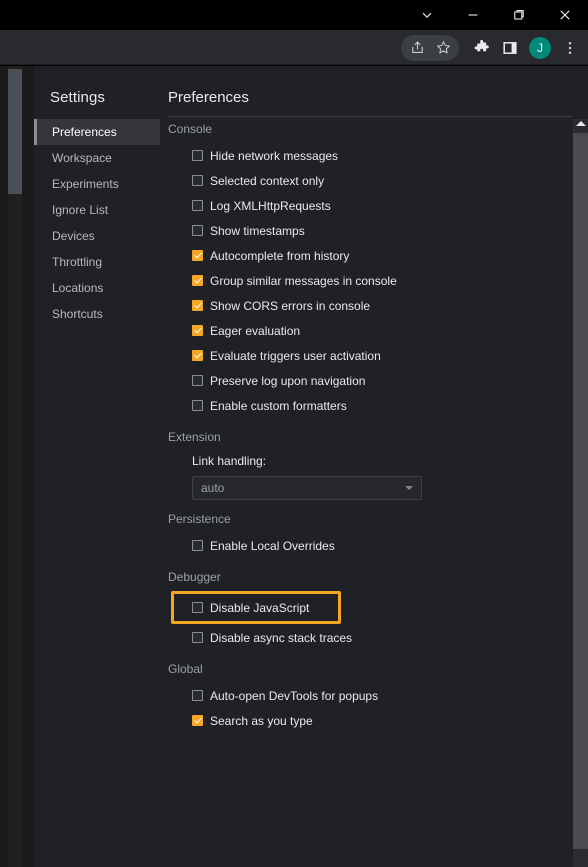 The height and width of the screenshot is (867, 588). I want to click on section-title: Console, so click(190, 129).